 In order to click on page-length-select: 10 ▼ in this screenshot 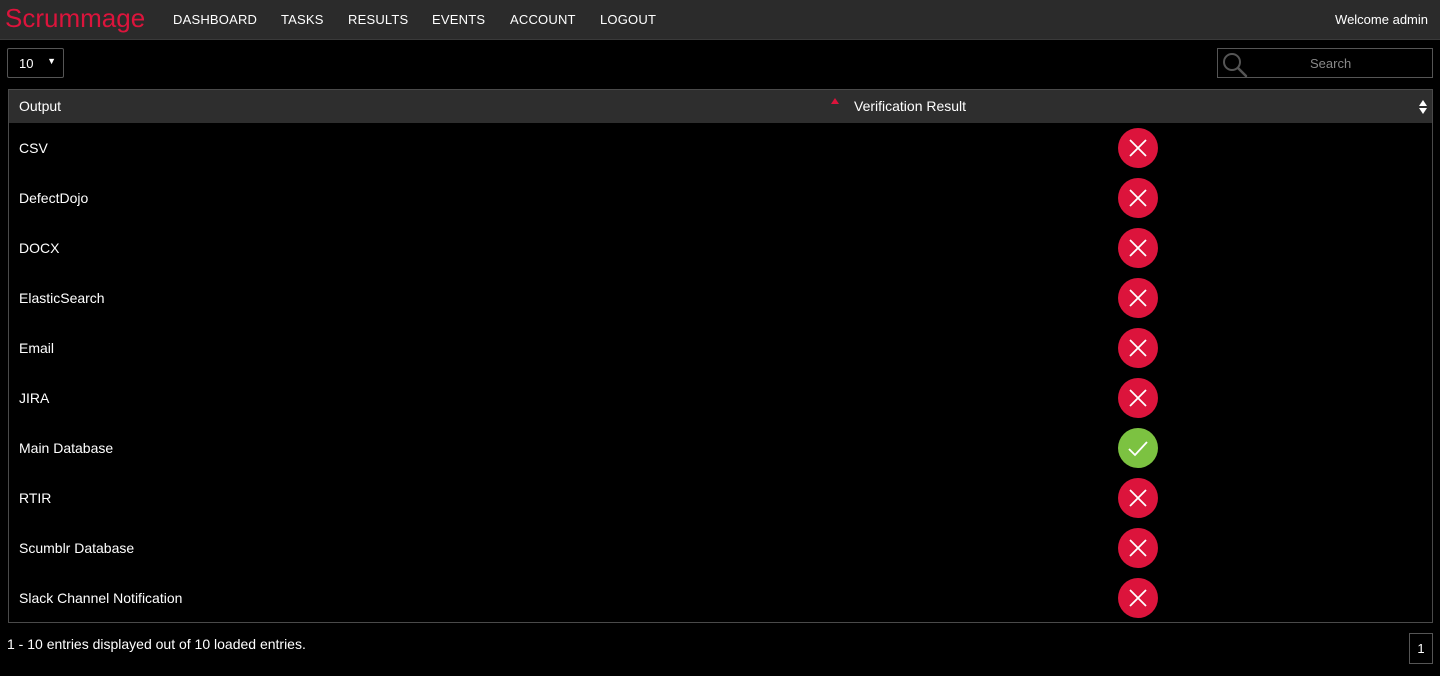, I will do `click(35, 63)`.